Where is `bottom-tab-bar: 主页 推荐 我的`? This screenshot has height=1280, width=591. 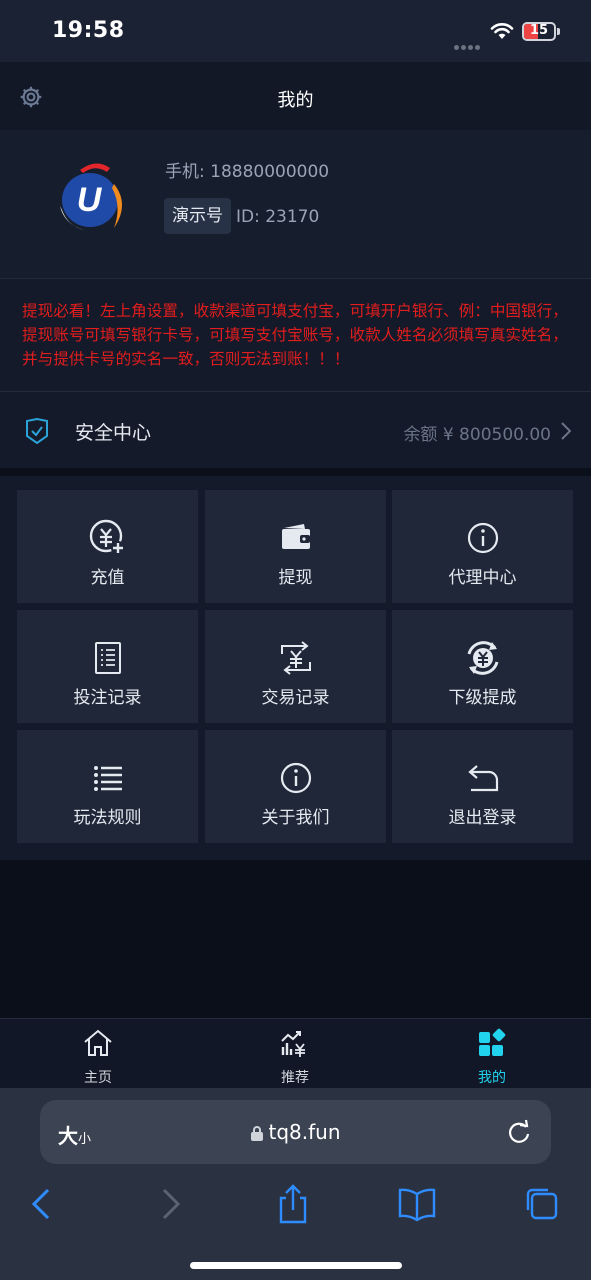
bottom-tab-bar: 主页 推荐 我的 is located at coordinates (295, 1053).